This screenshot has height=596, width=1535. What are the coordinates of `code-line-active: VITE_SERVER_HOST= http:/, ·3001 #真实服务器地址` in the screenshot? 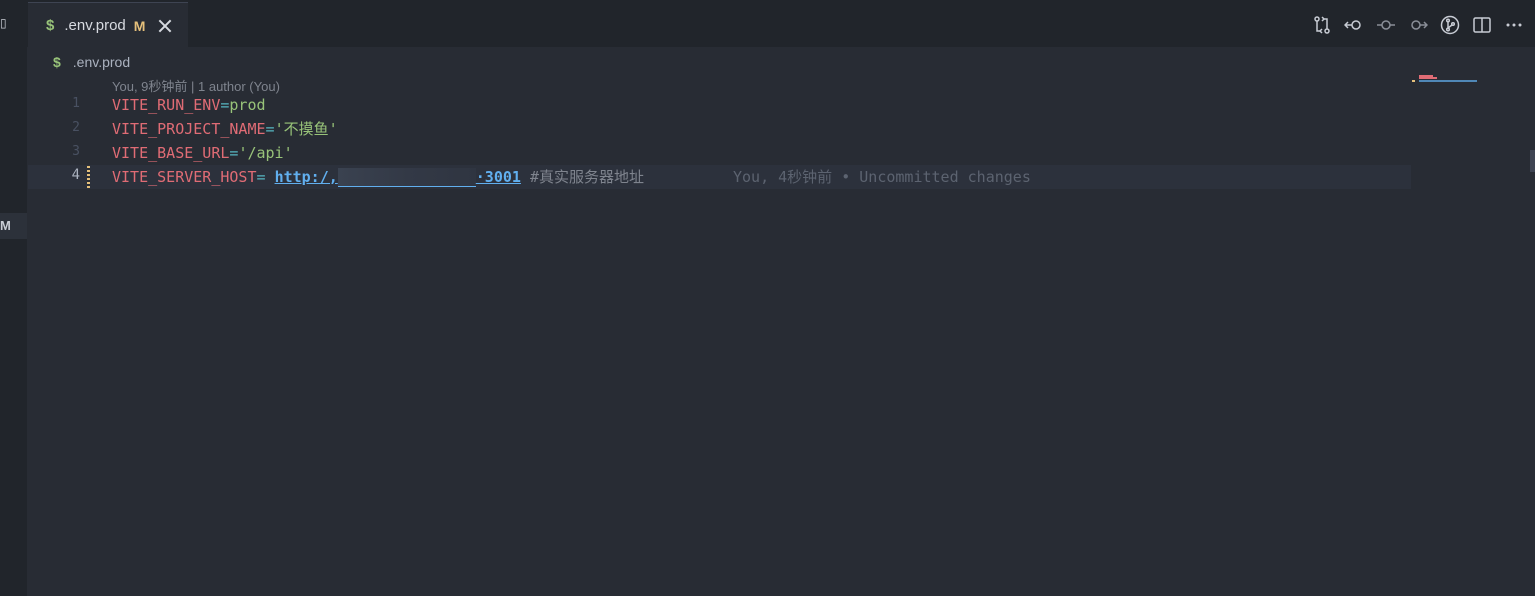 It's located at (378, 177).